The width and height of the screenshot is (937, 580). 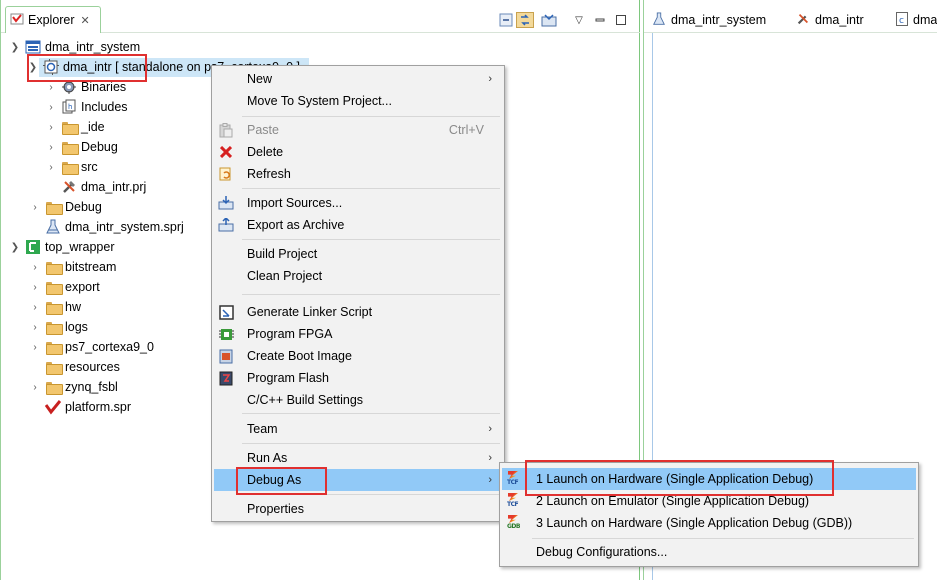 I want to click on tree-item-label: export, so click(x=82, y=287).